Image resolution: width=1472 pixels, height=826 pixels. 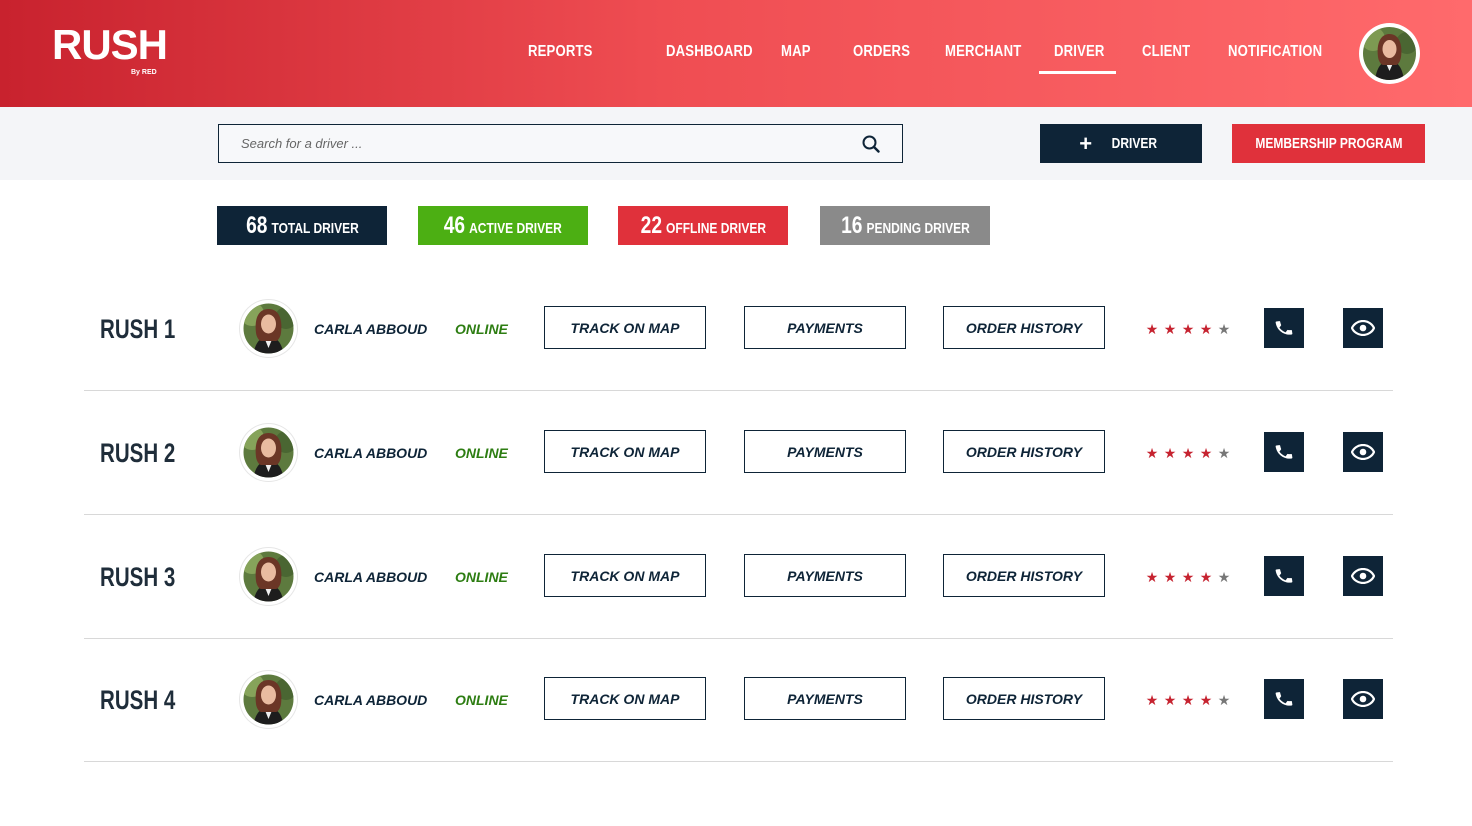 I want to click on stat-count: 46, so click(x=454, y=225).